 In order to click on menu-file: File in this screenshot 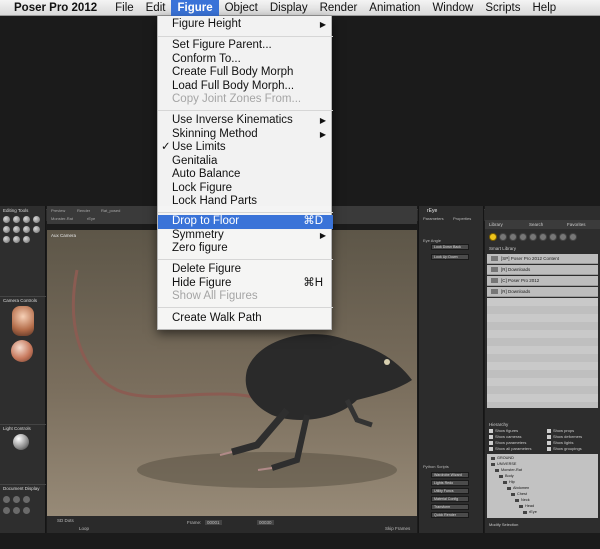, I will do `click(124, 8)`.